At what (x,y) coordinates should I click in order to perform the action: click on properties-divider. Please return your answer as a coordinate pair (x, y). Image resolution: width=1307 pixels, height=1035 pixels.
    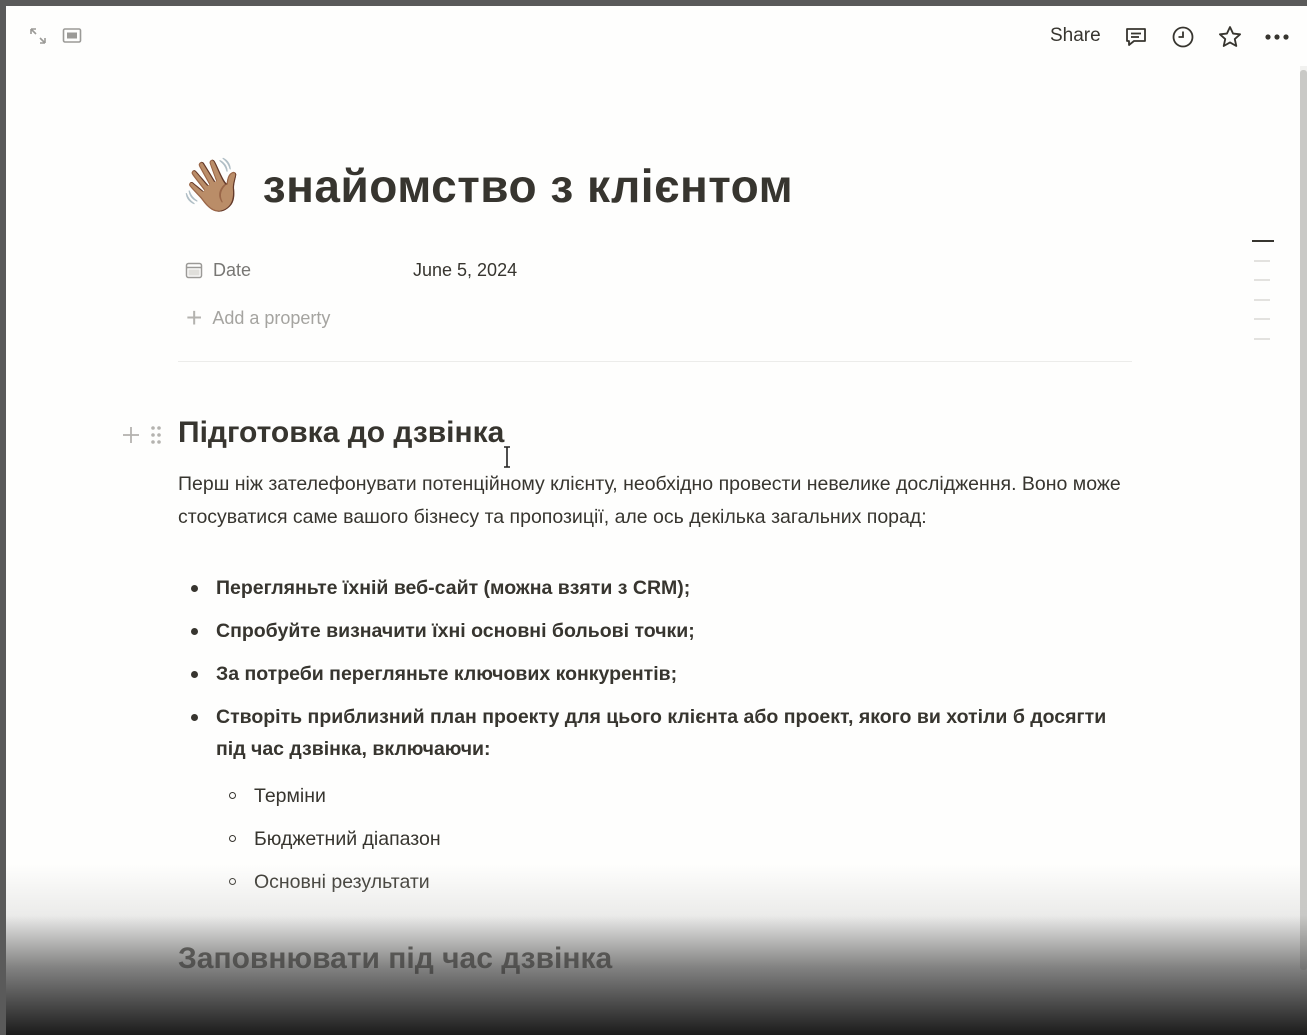
    Looking at the image, I should click on (655, 361).